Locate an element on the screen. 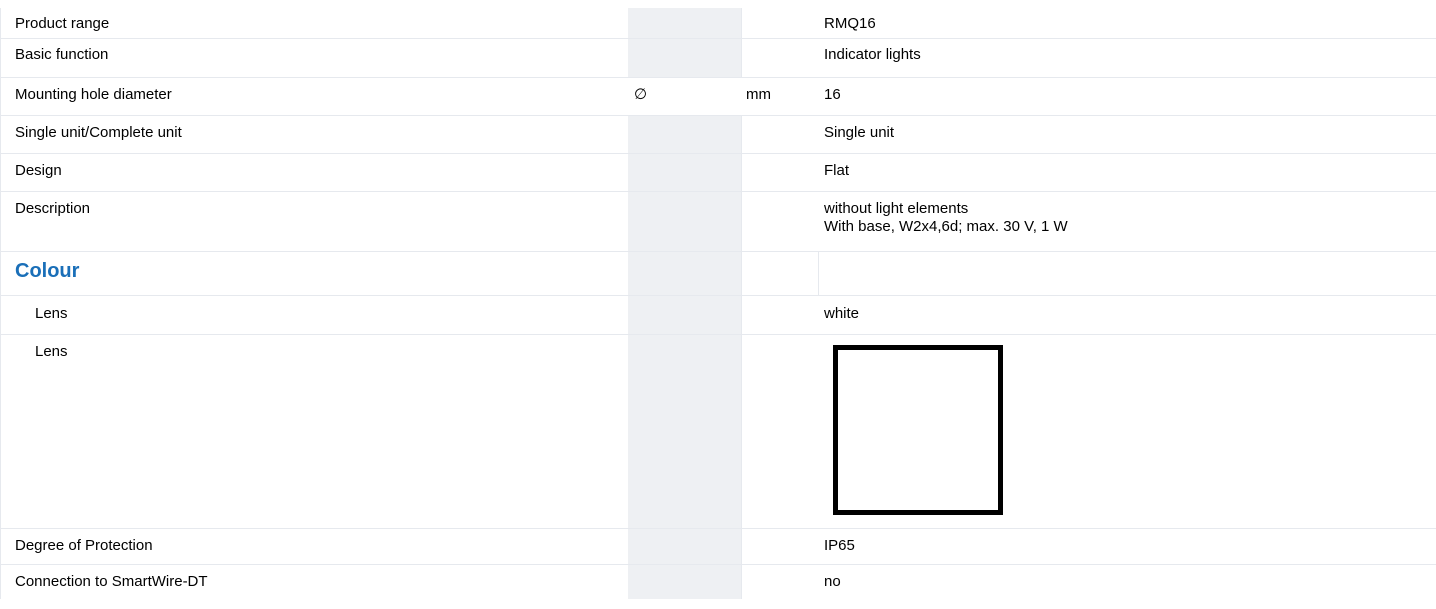  section-title-colour: Colour is located at coordinates (314, 273).